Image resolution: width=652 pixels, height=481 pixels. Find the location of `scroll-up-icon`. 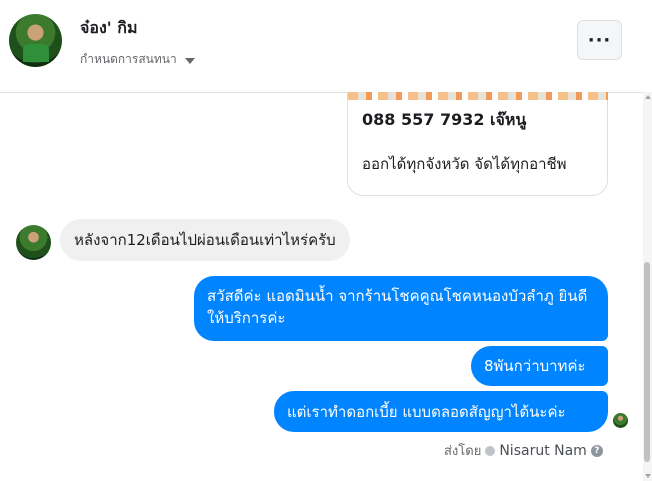

scroll-up-icon is located at coordinates (648, 97).